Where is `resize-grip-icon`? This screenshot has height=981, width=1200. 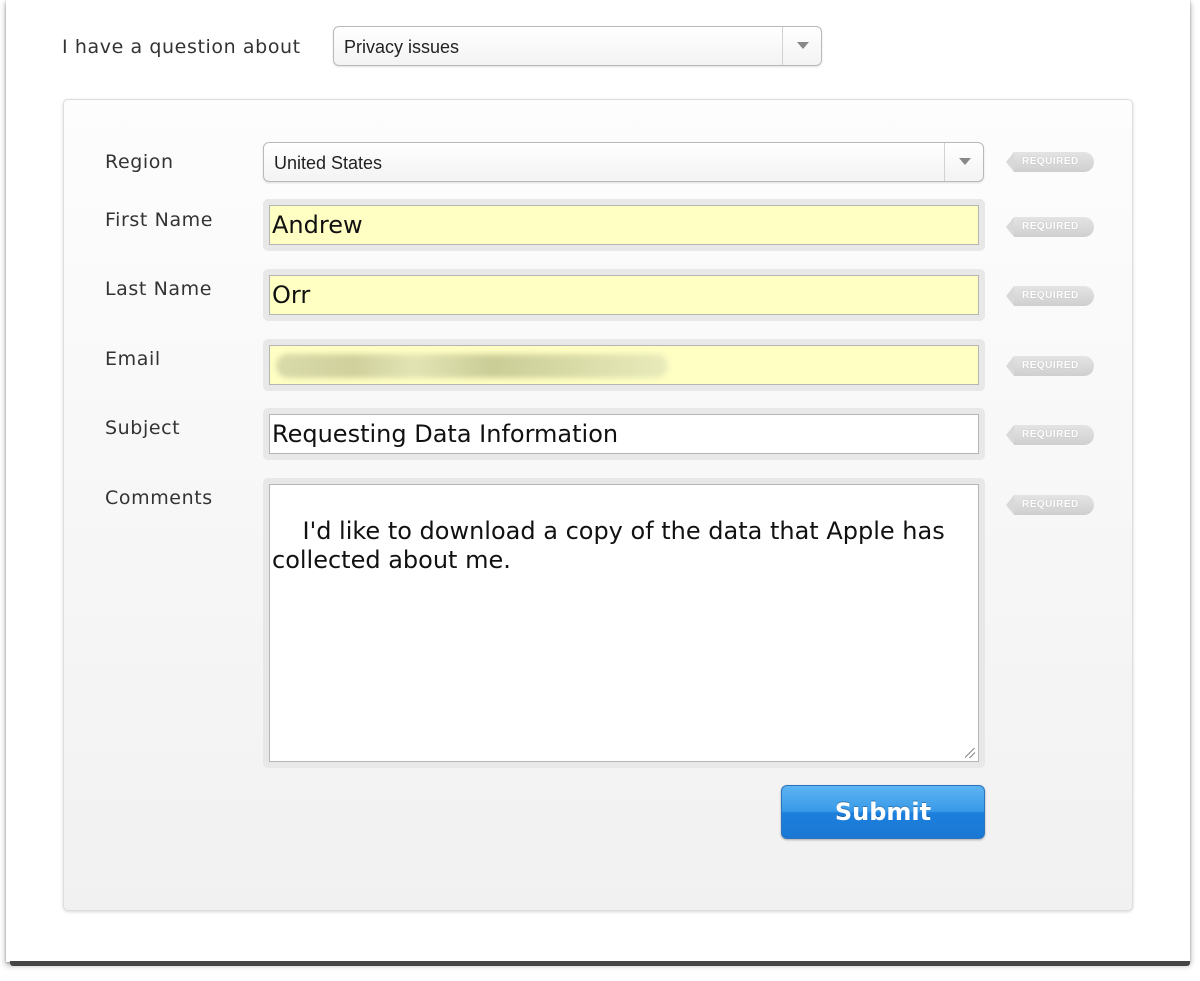
resize-grip-icon is located at coordinates (970, 753).